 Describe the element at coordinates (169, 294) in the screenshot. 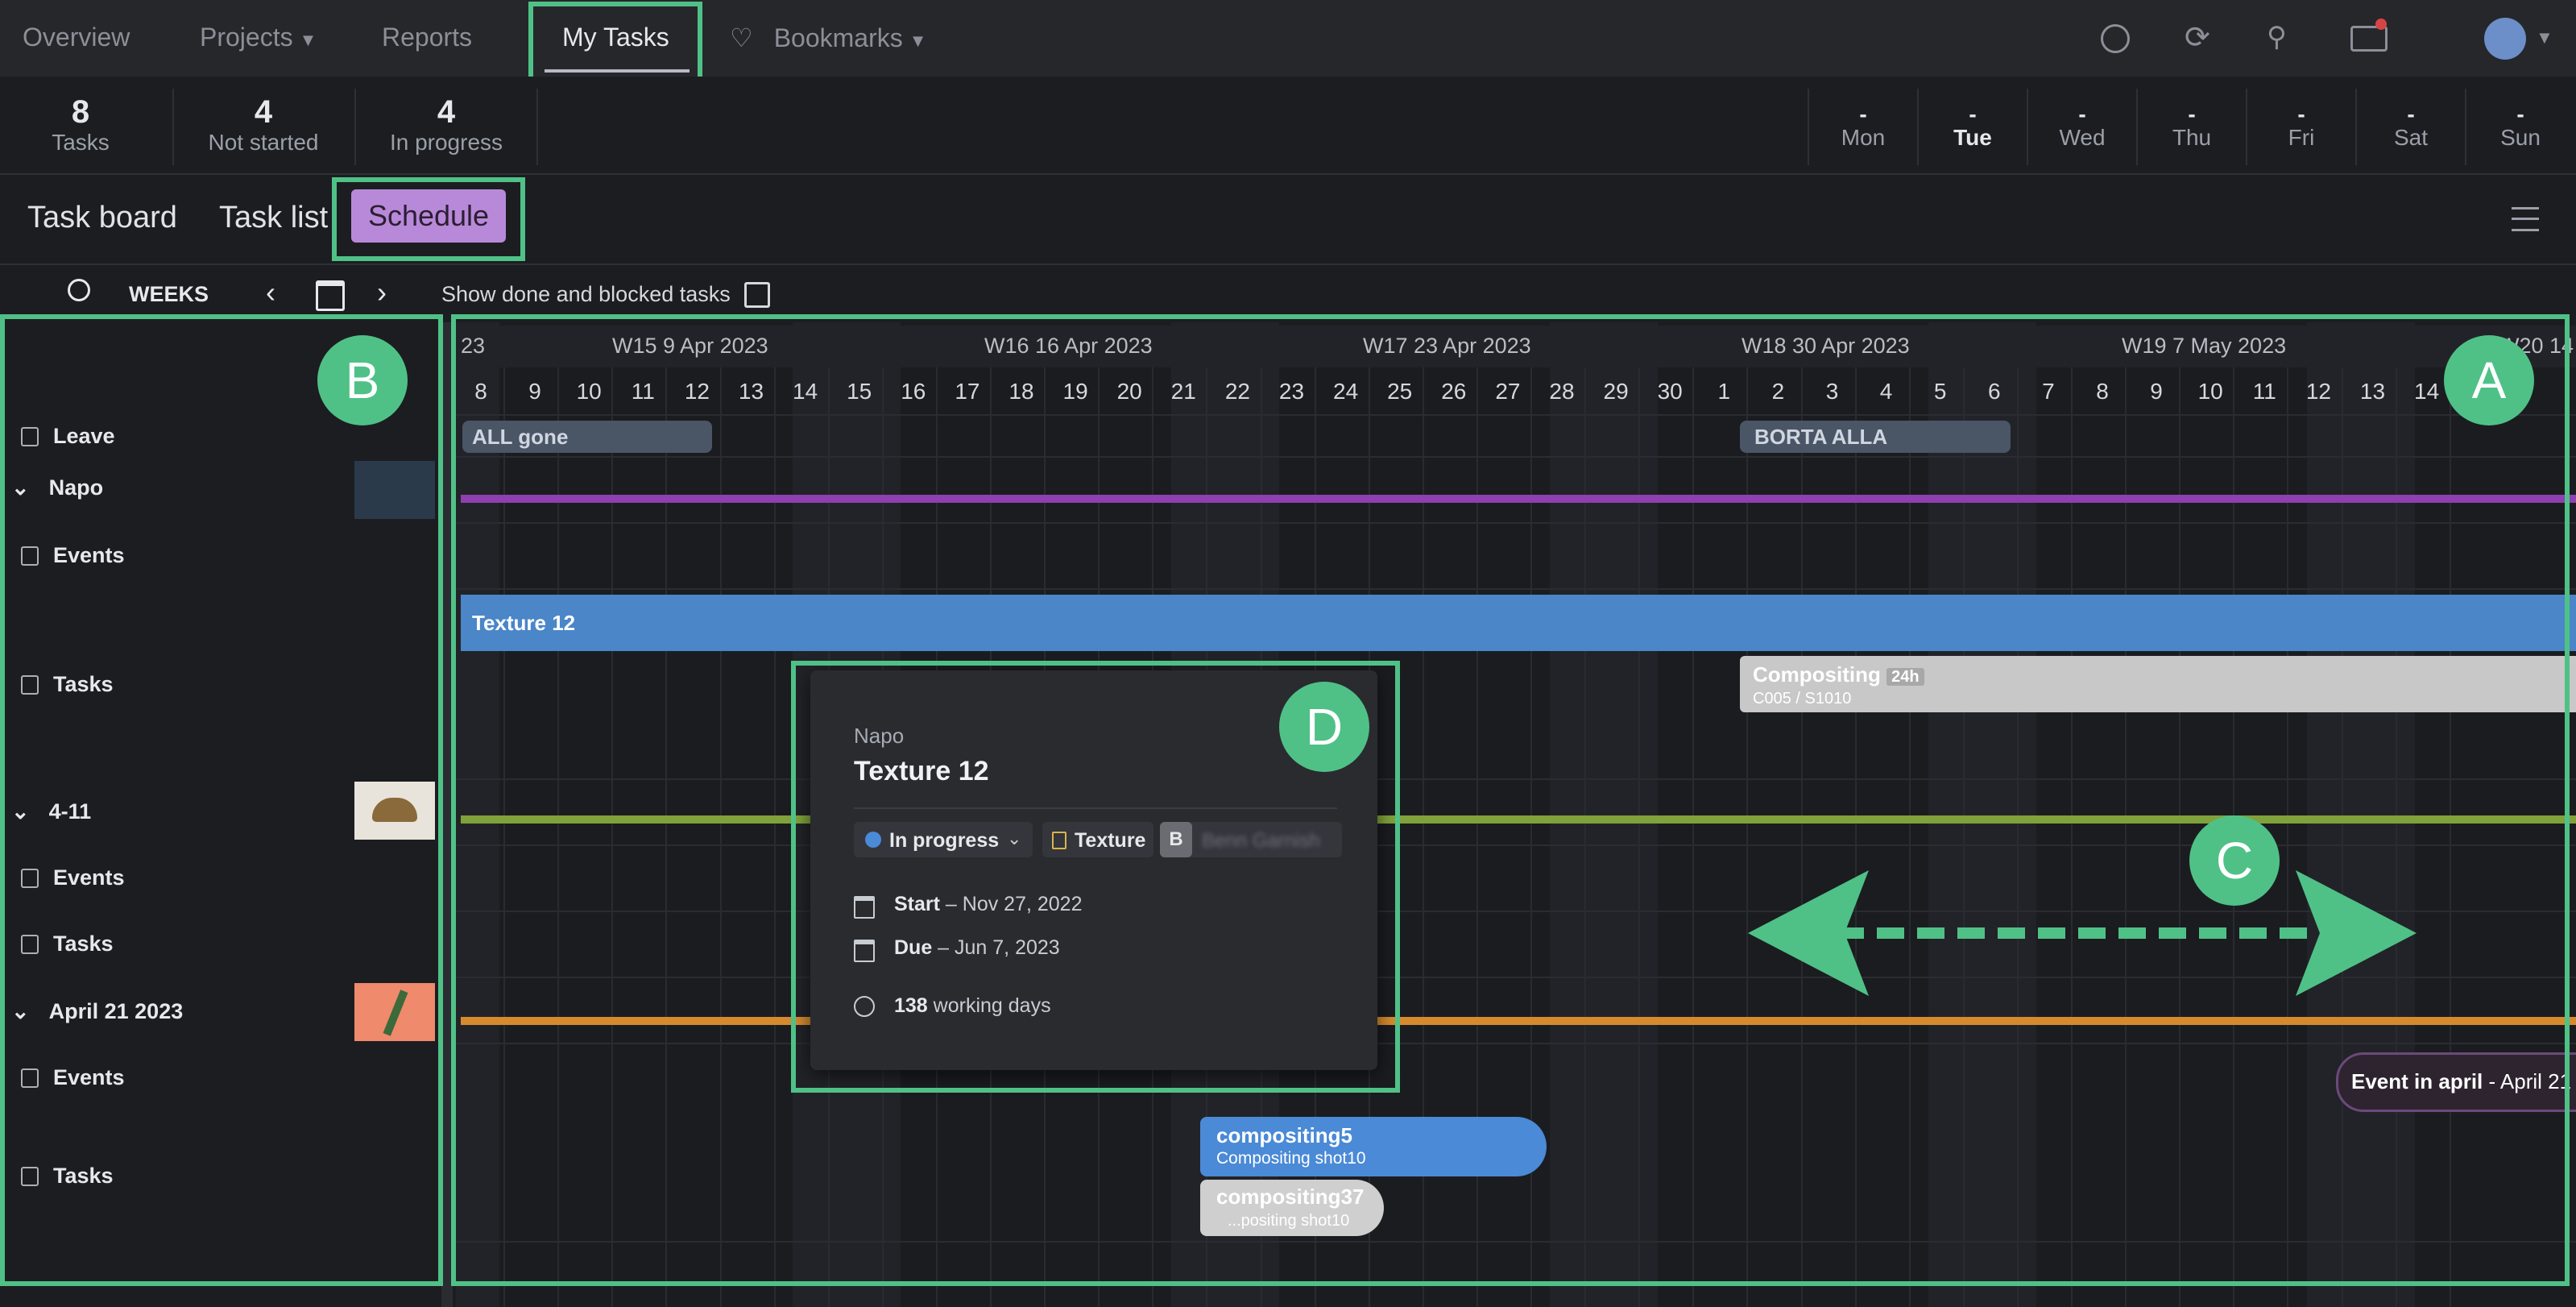

I see `zoom-level-label: WEEKS` at that location.